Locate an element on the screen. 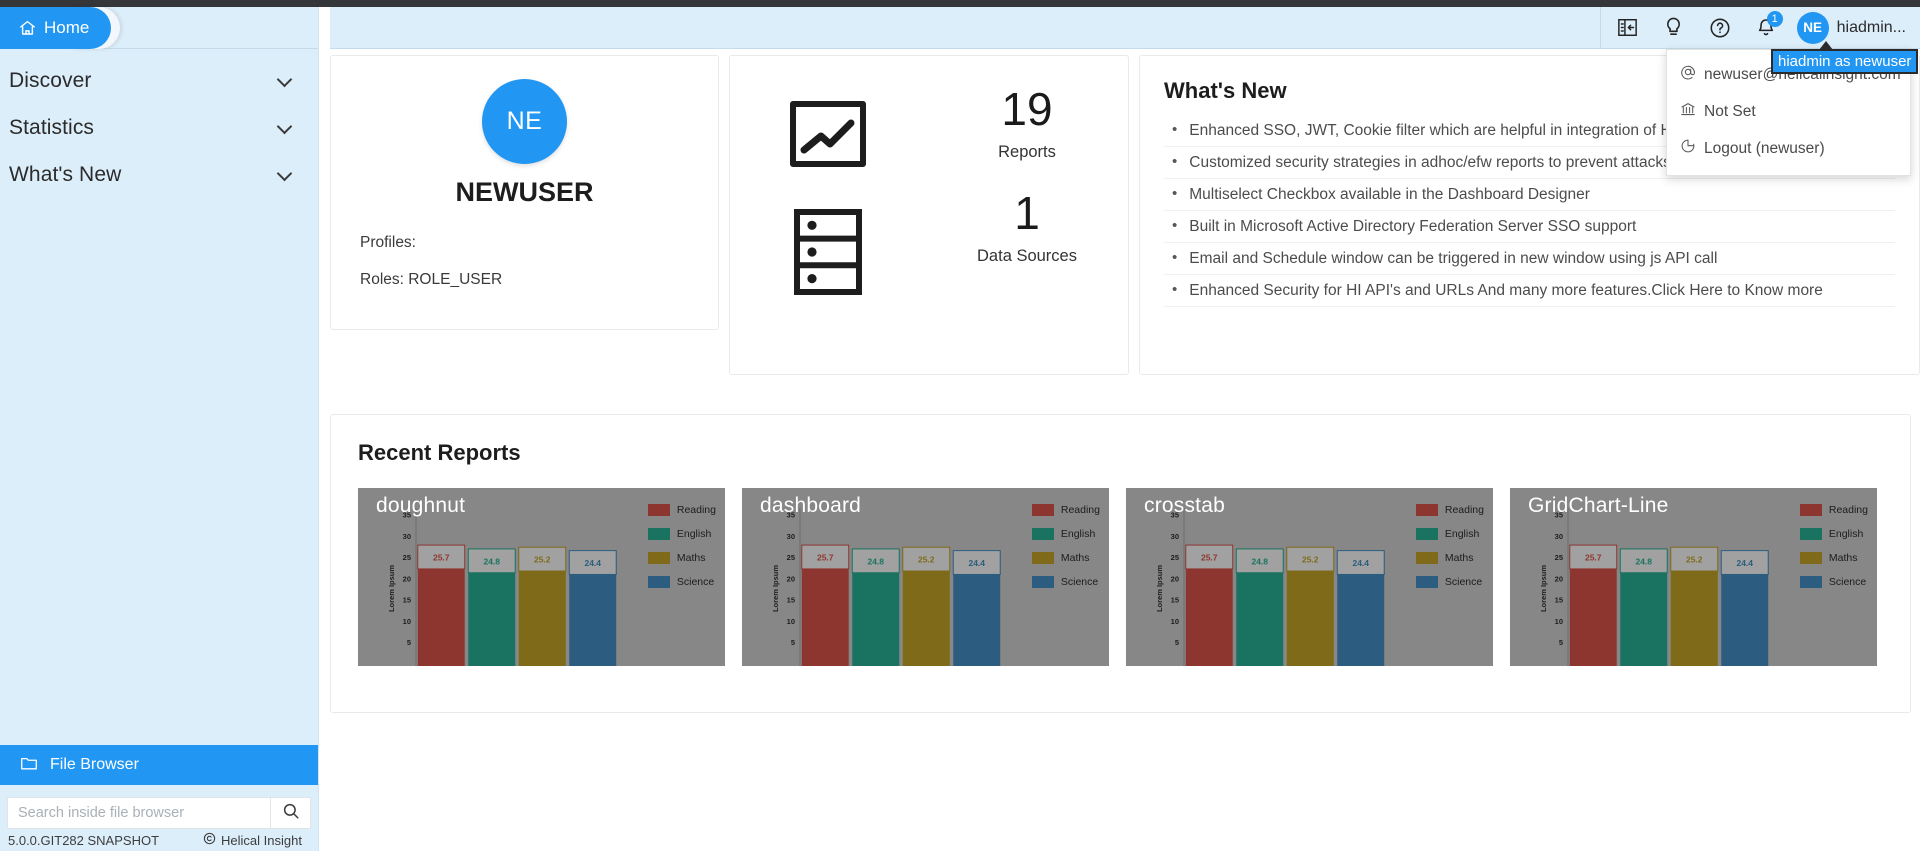 This screenshot has width=1920, height=851. at-sign-icon is located at coordinates (1688, 74).